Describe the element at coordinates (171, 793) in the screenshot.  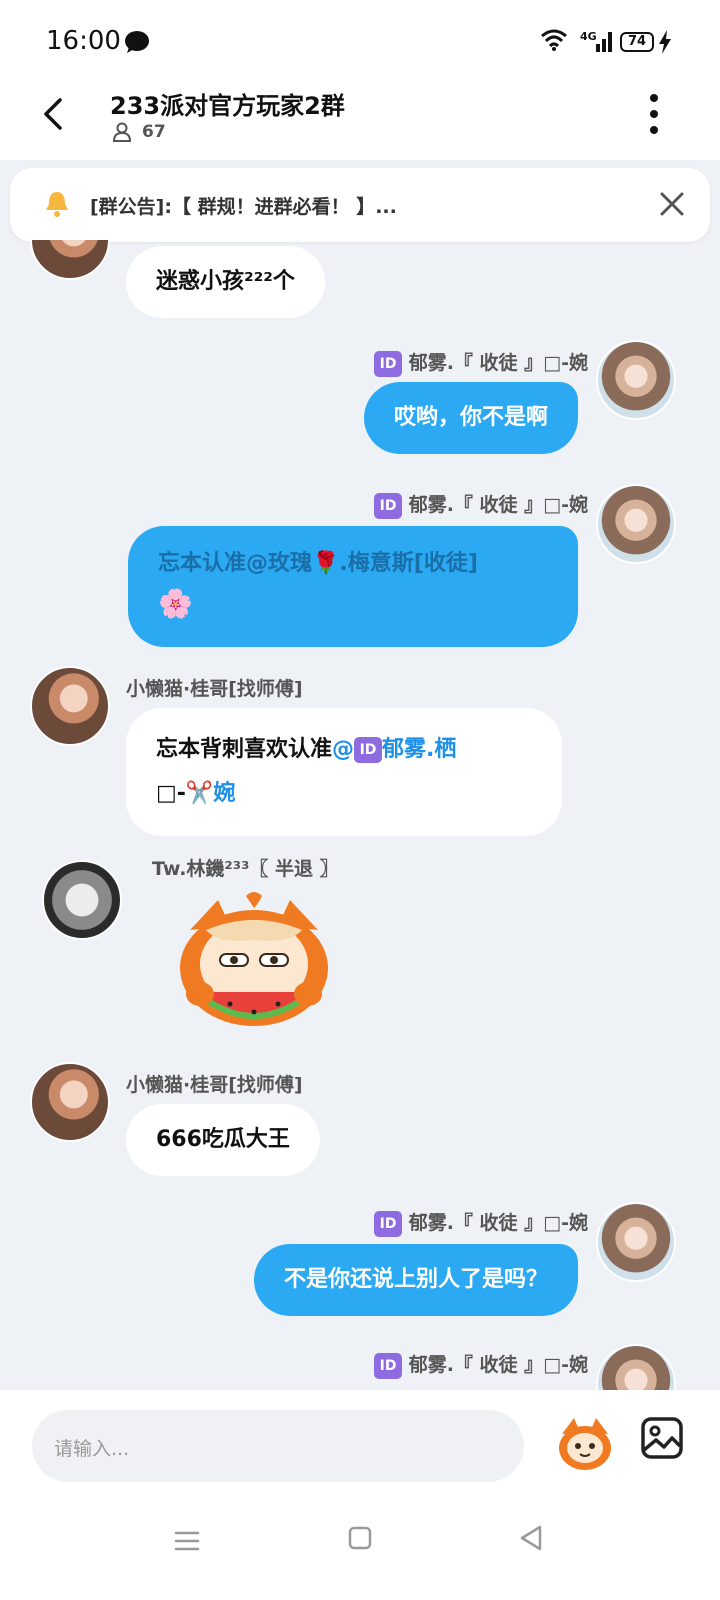
I see `message-text: □-` at that location.